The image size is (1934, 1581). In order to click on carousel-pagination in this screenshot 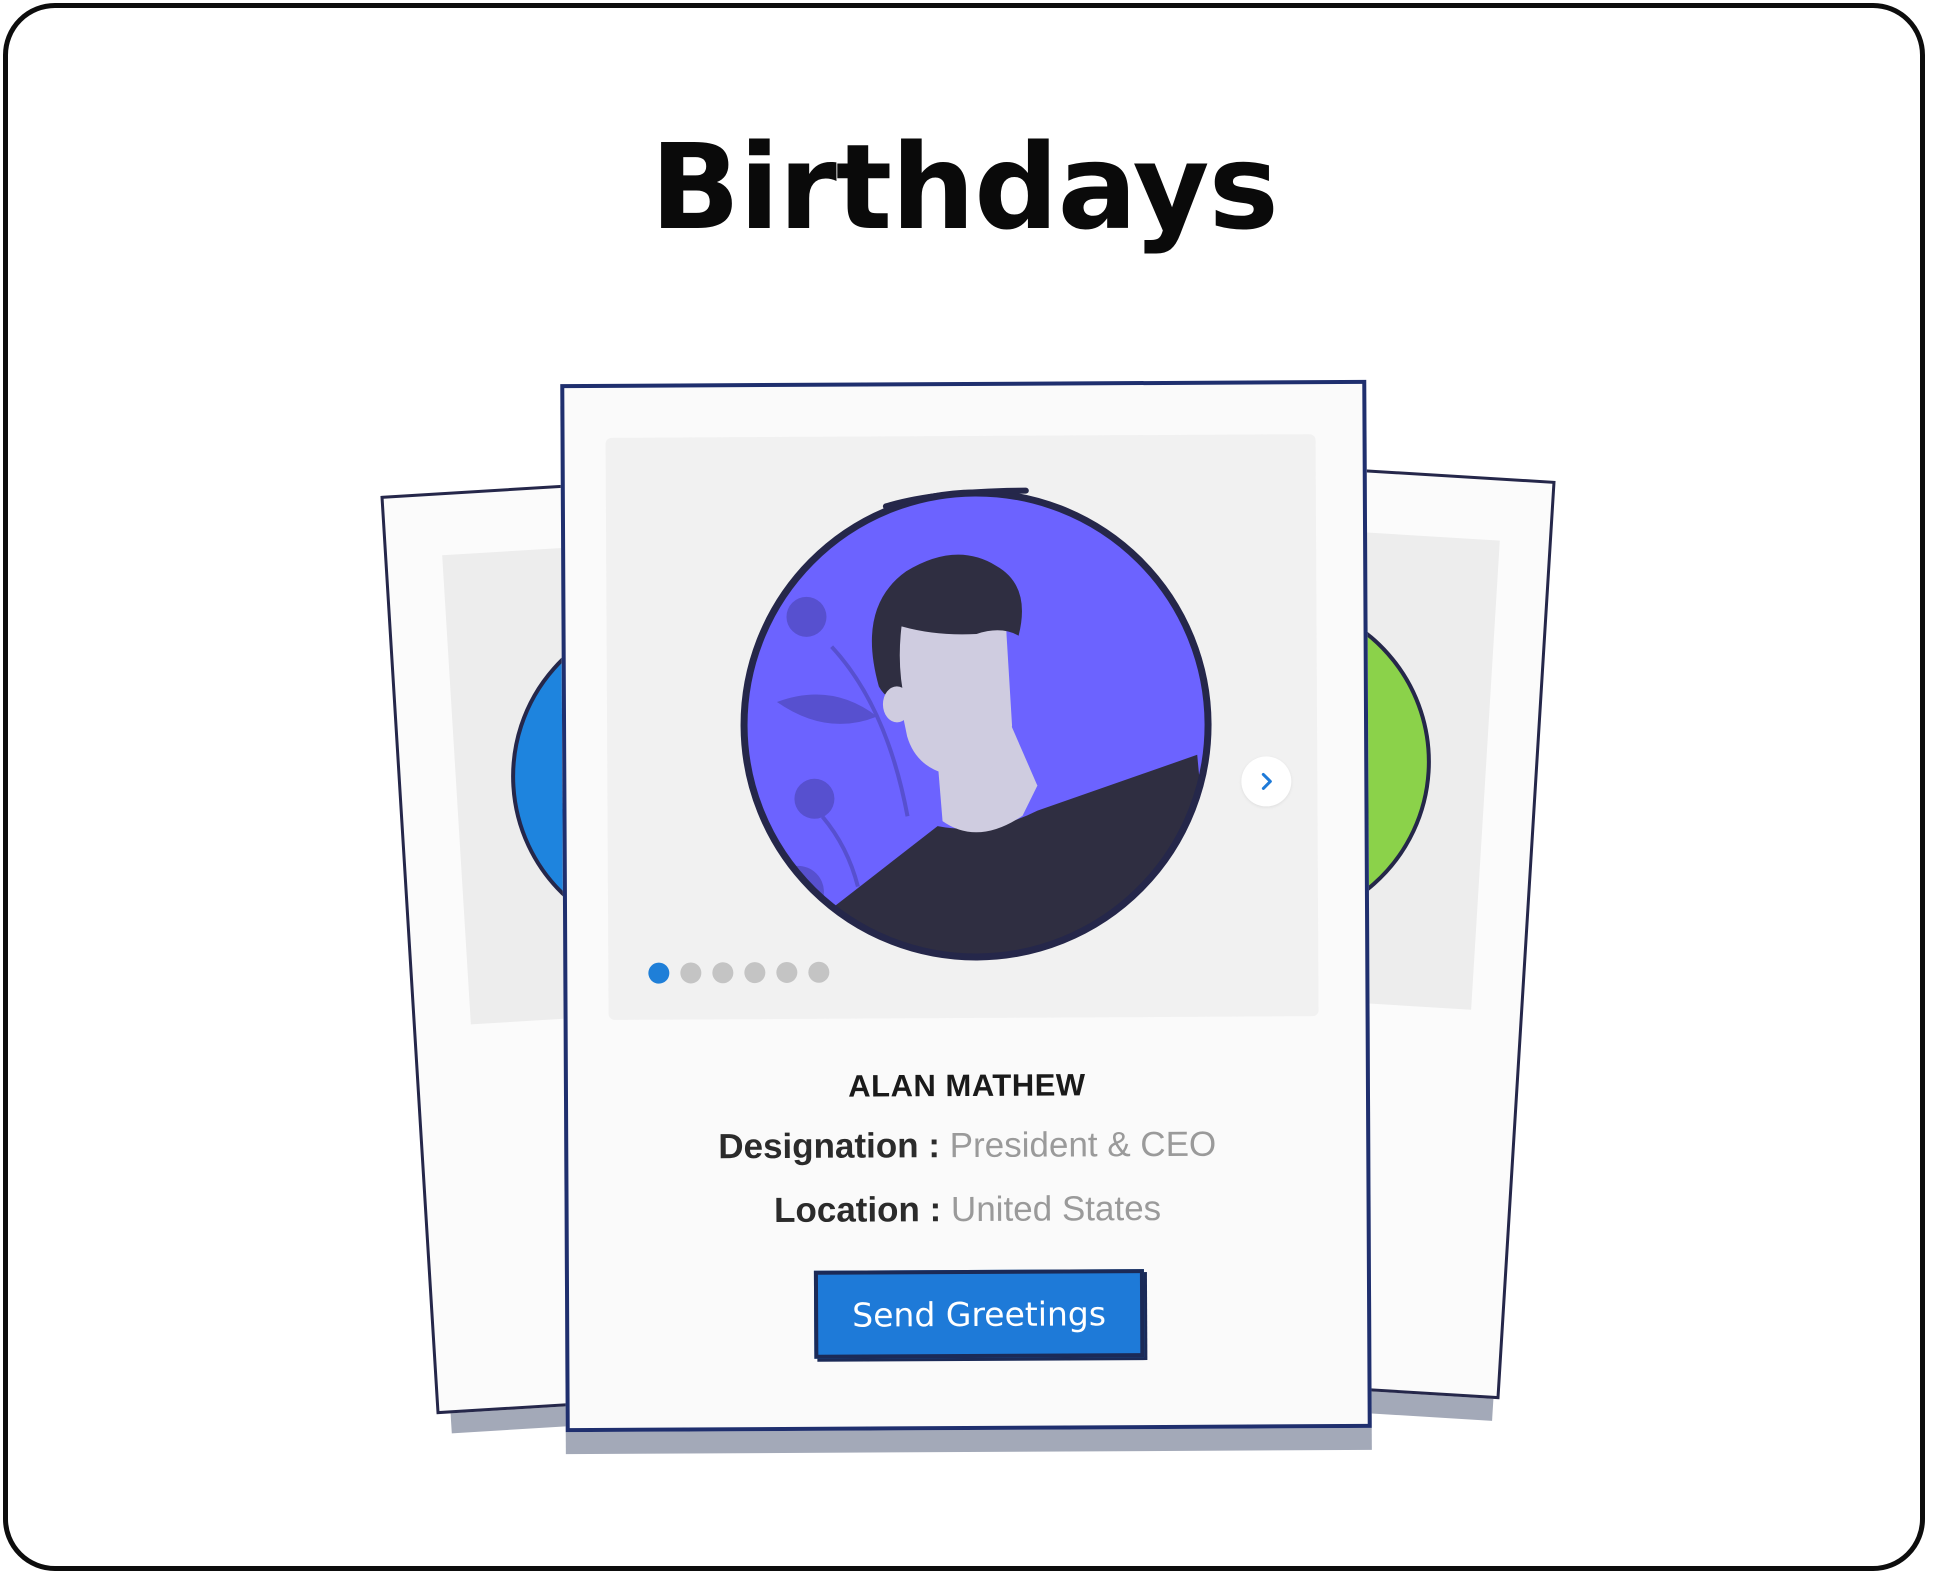, I will do `click(739, 972)`.